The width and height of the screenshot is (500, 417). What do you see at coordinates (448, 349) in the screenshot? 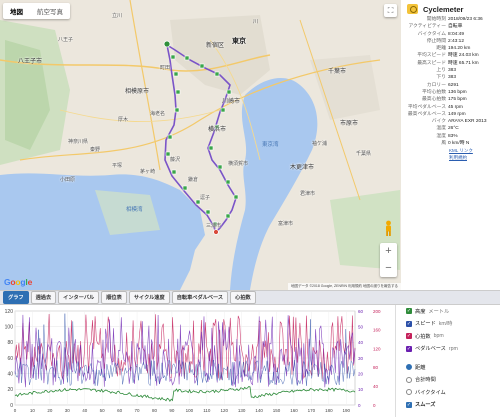
I see `legend-cadence: ✓ ペダルベース rpm` at bounding box center [448, 349].